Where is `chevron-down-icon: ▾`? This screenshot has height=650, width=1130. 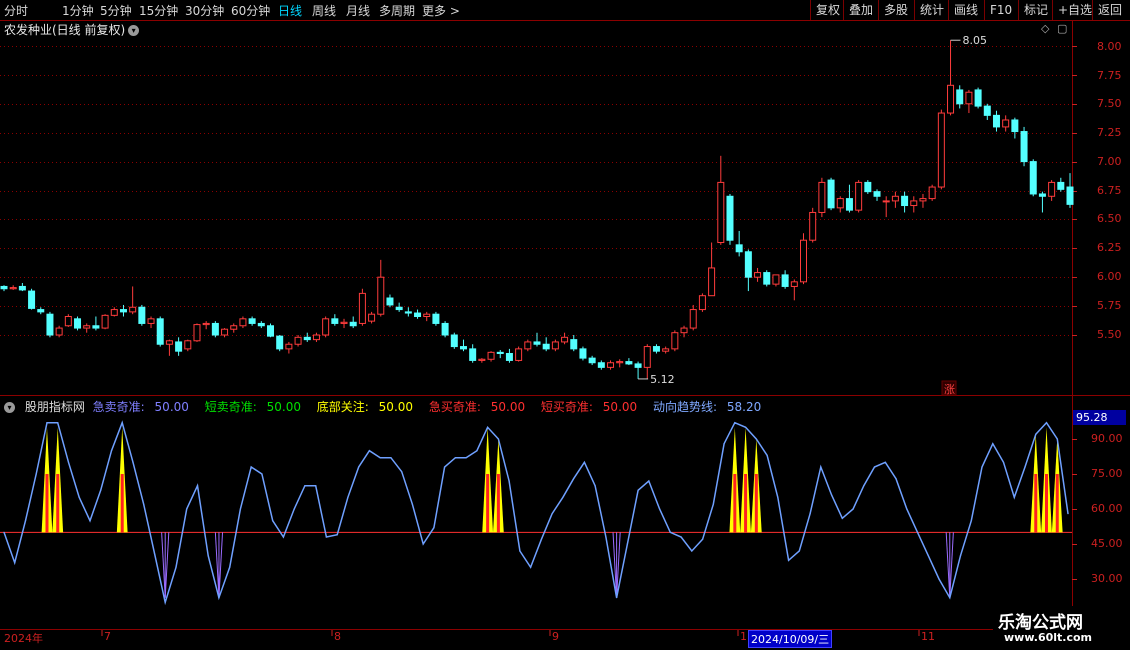 chevron-down-icon: ▾ is located at coordinates (9, 407).